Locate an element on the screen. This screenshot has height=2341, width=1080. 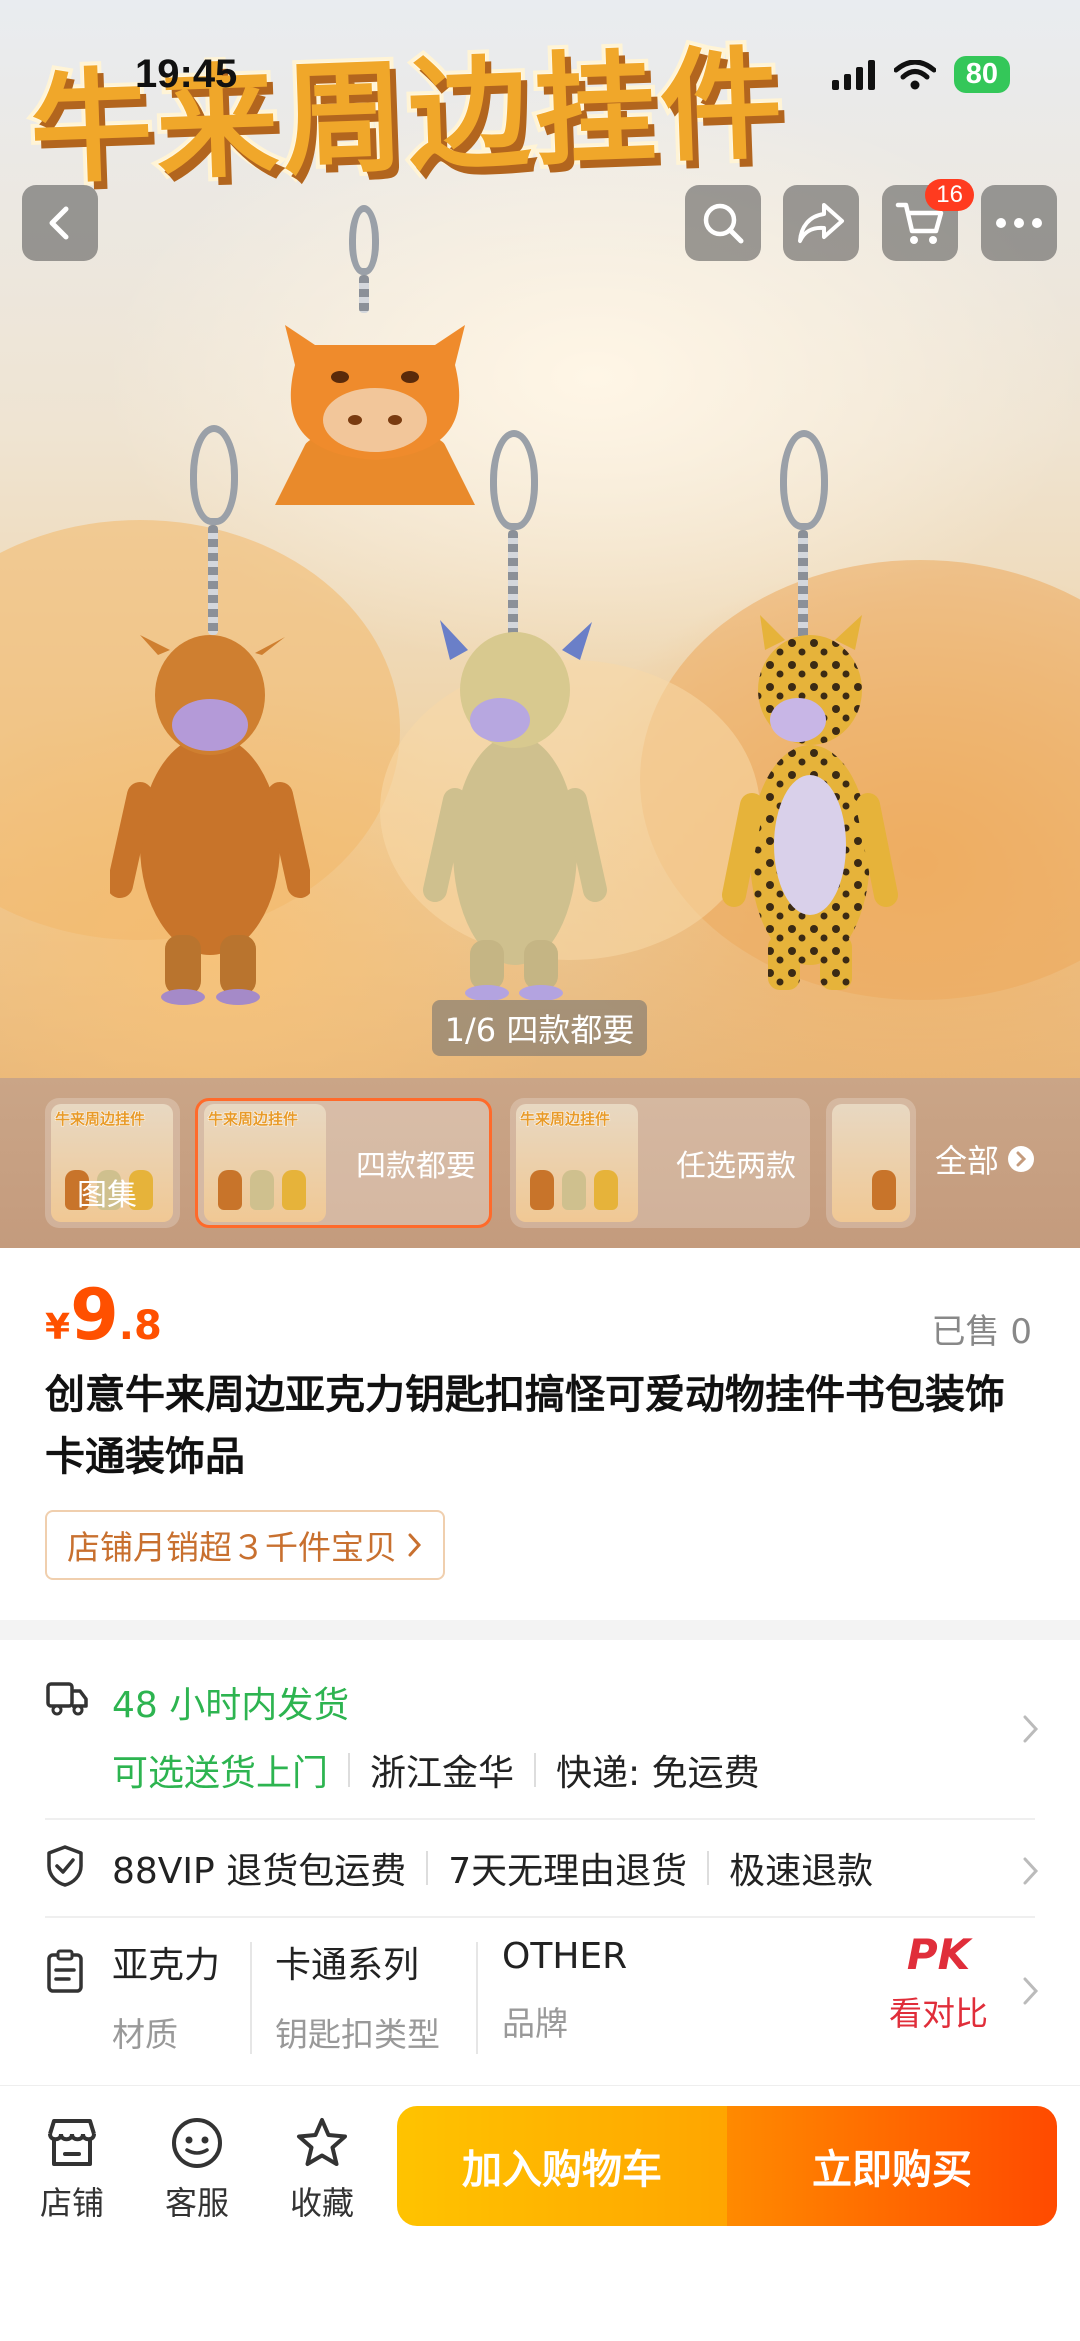
service-item: 极速退款 is located at coordinates (801, 1871).